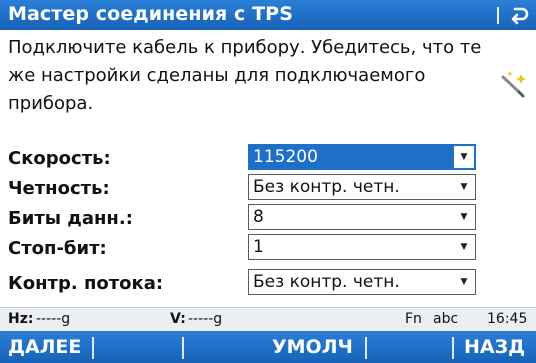 The height and width of the screenshot is (363, 536). I want to click on stop-bit-label: Стоп-бит:, so click(57, 248).